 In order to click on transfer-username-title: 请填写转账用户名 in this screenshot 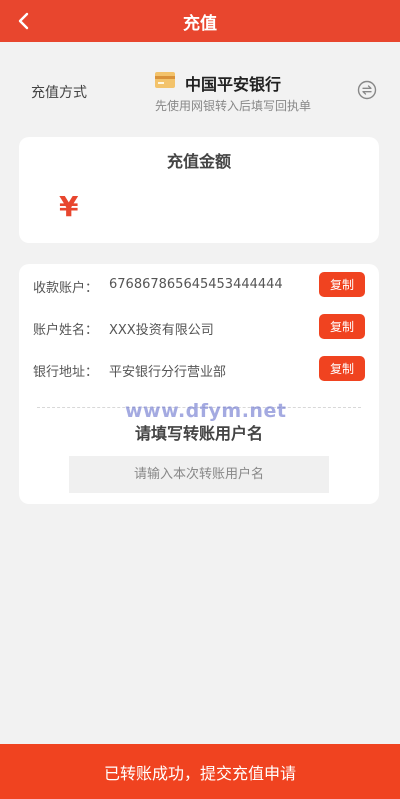, I will do `click(198, 433)`.